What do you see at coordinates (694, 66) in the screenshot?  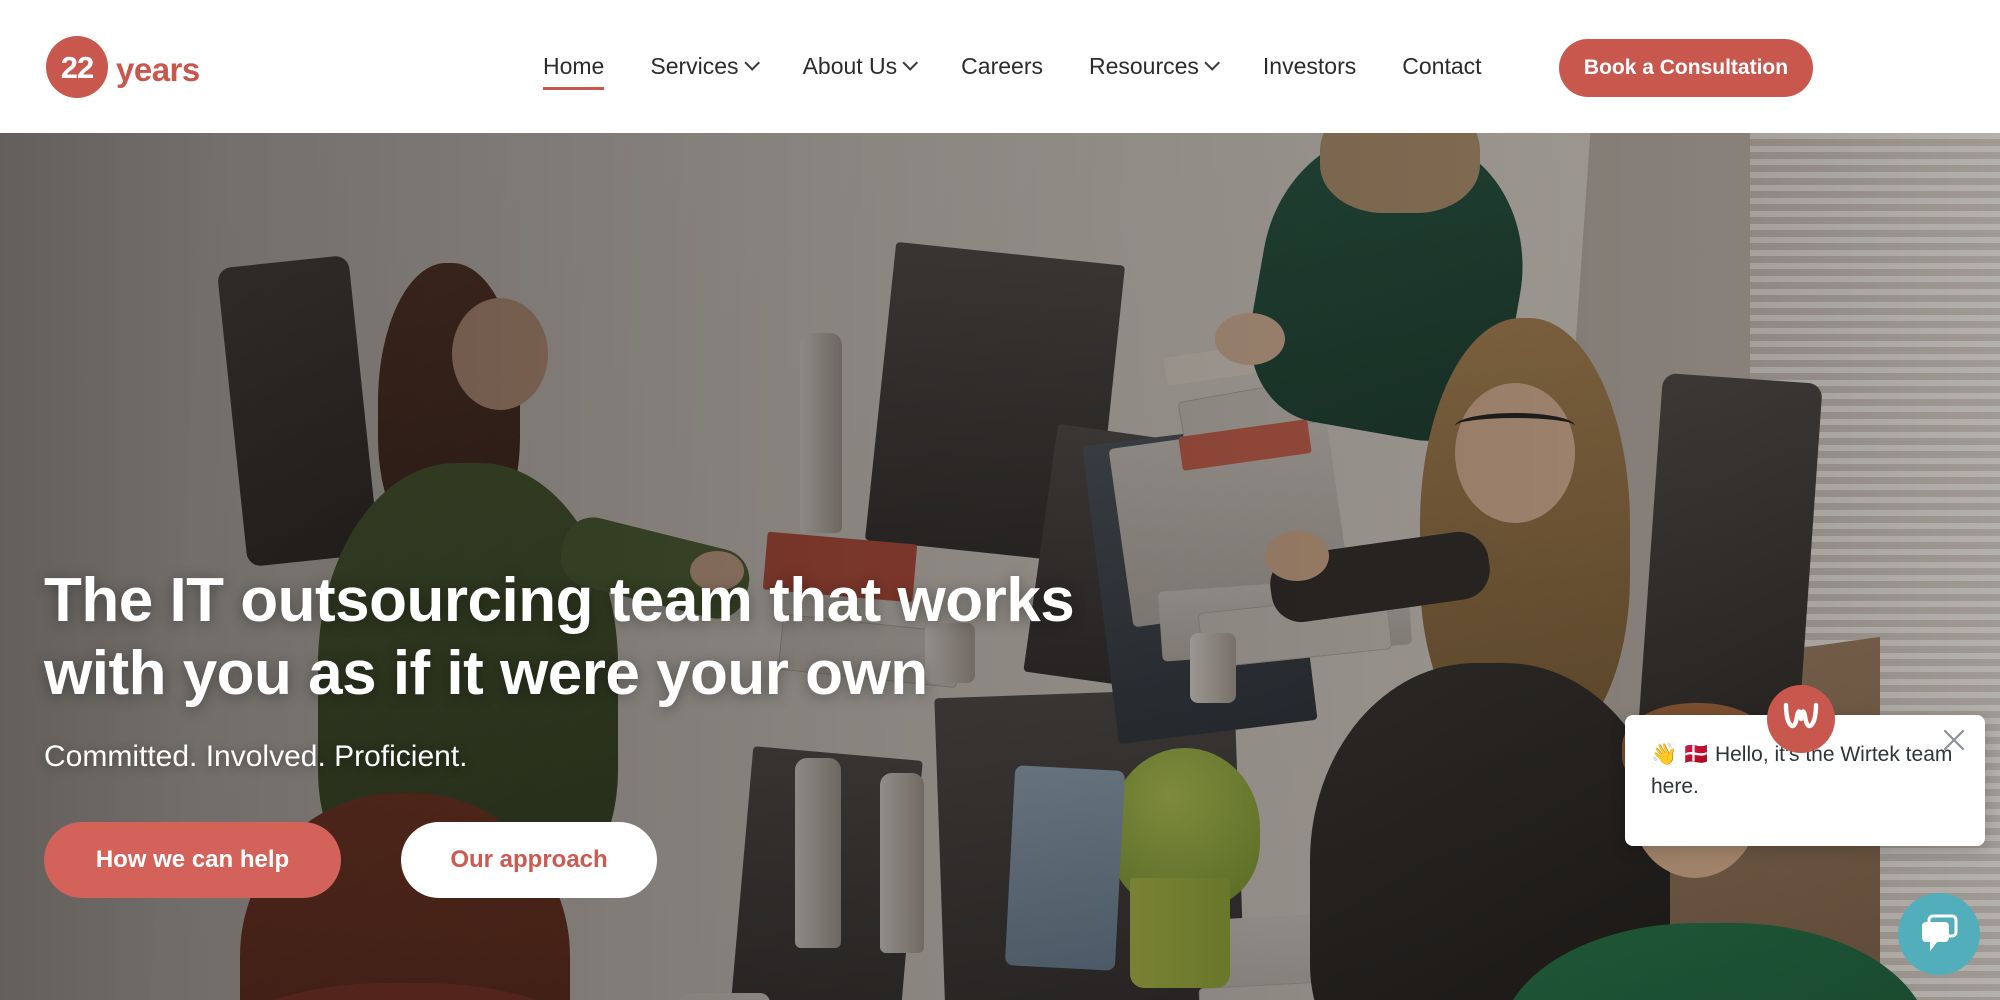 I see `nav-item-label: Services` at bounding box center [694, 66].